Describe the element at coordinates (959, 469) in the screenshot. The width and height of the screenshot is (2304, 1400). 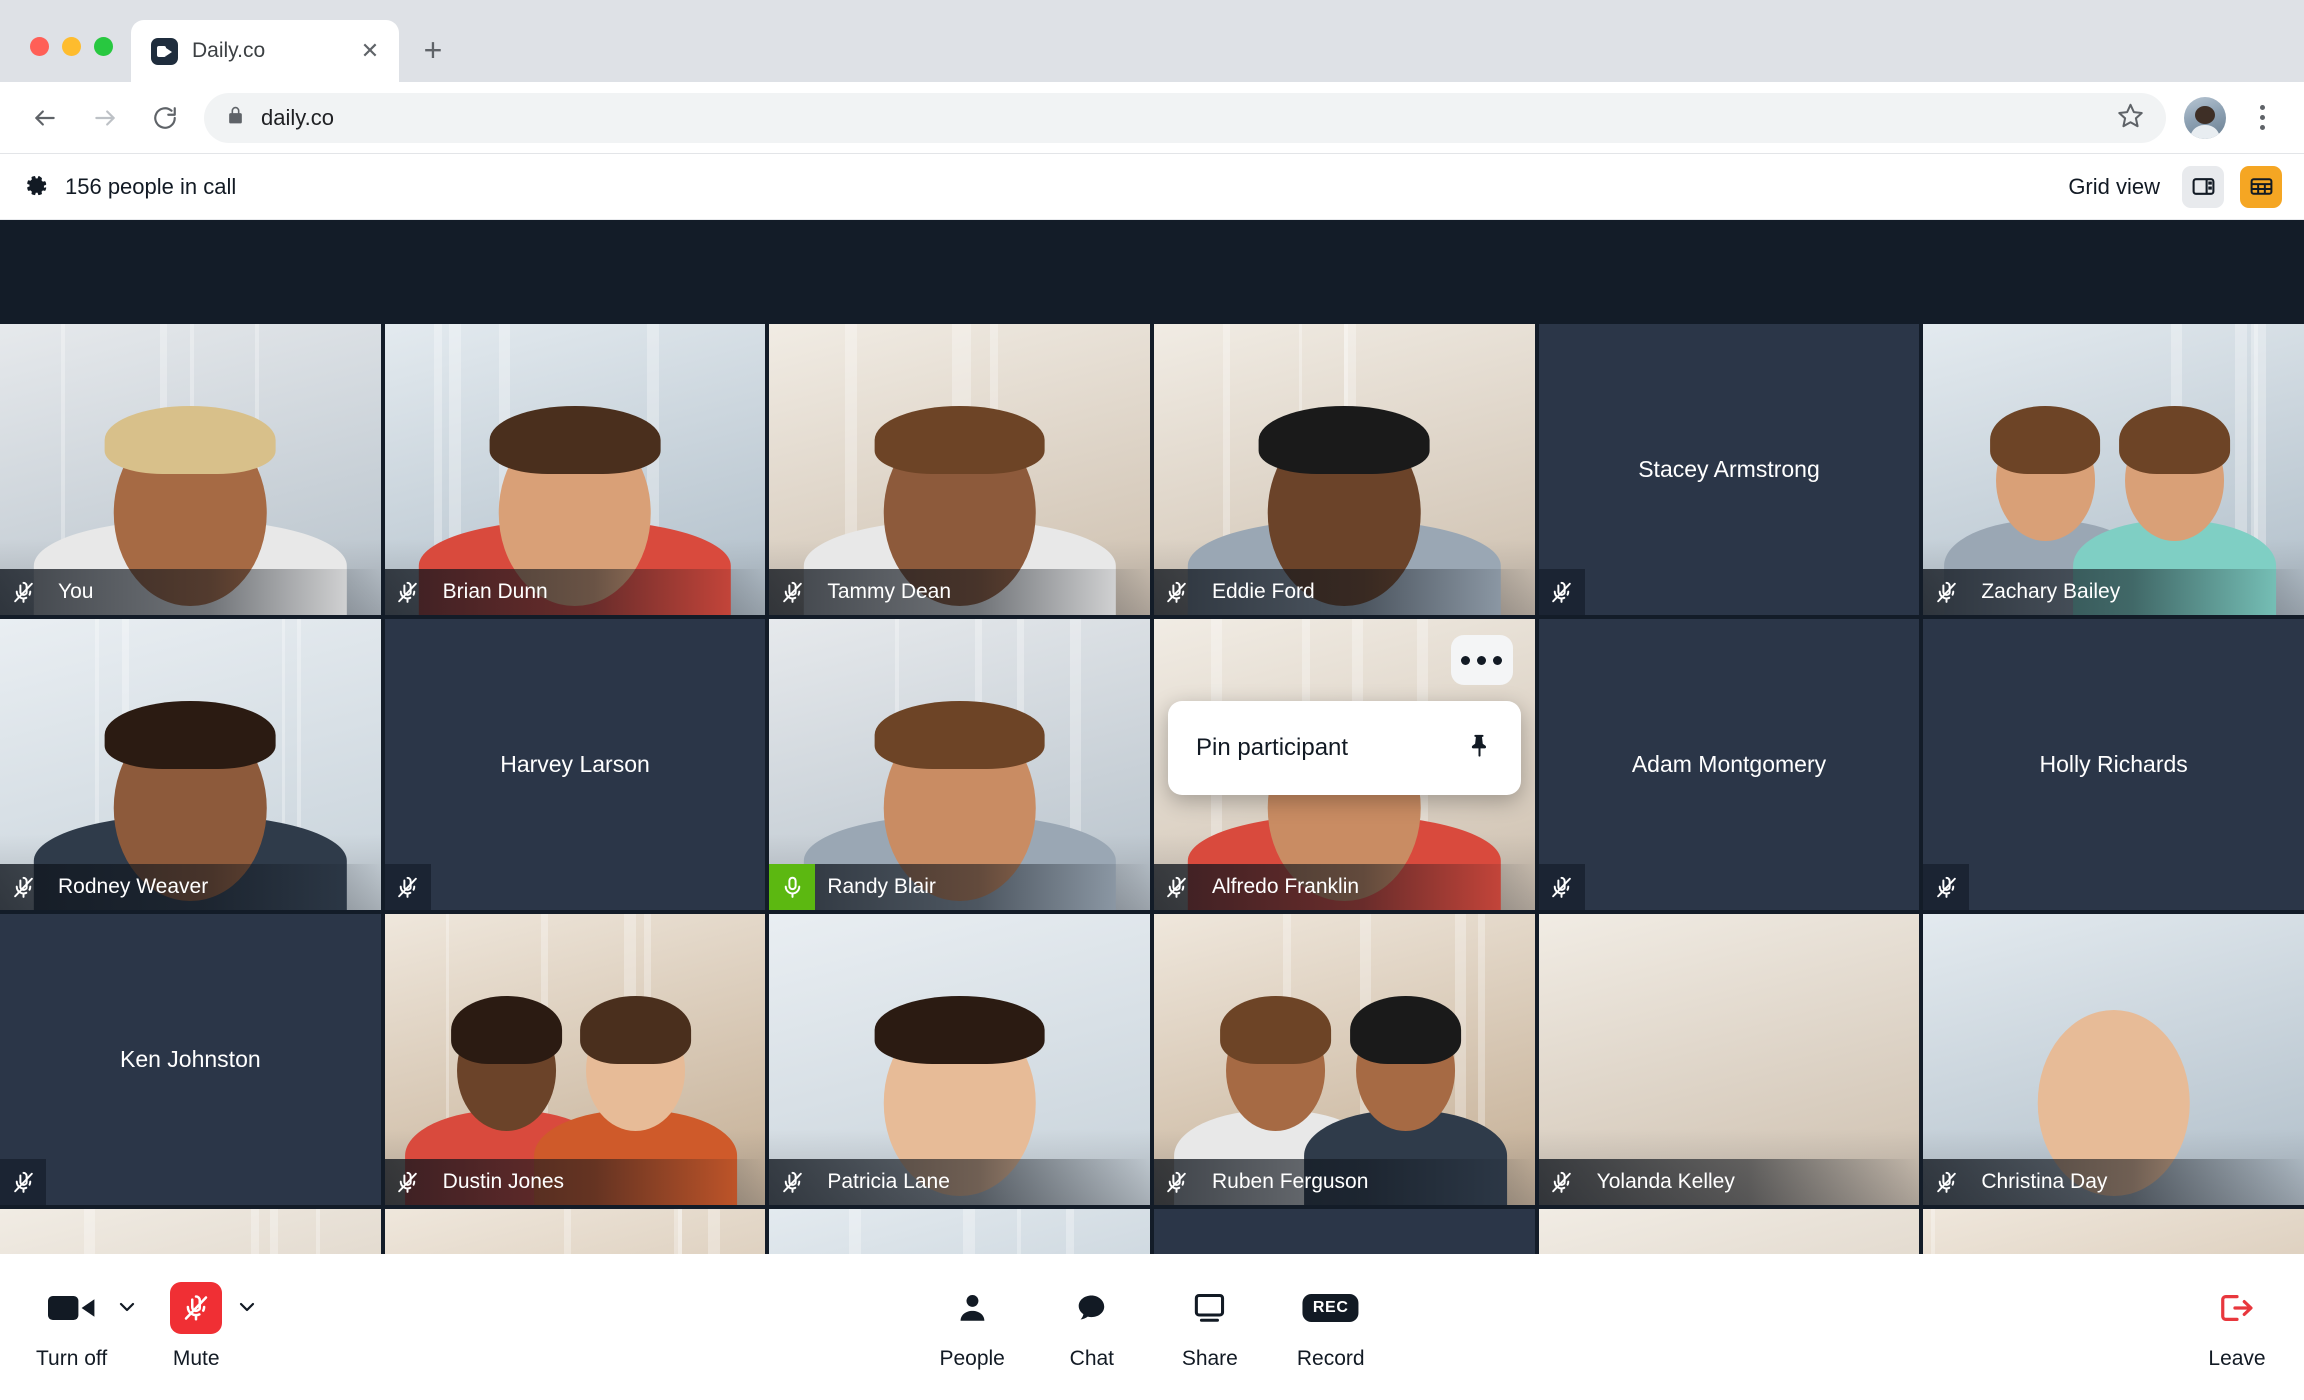
I see `participant-tile: Tammy Dean` at that location.